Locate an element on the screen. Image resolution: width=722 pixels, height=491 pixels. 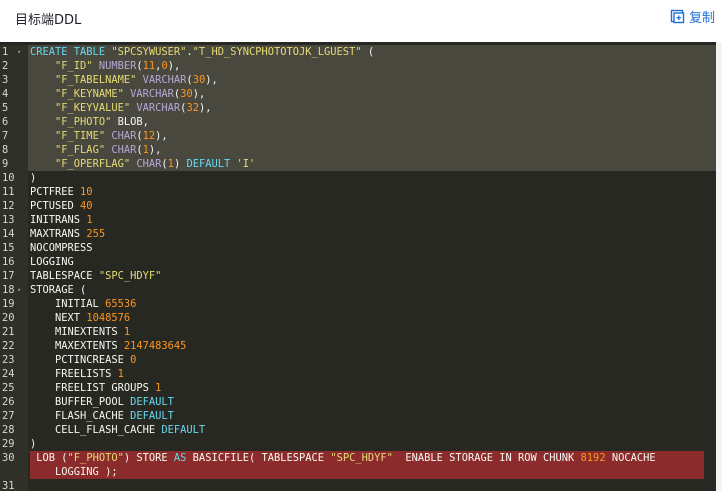
line-number: 30 is located at coordinates (14, 458).